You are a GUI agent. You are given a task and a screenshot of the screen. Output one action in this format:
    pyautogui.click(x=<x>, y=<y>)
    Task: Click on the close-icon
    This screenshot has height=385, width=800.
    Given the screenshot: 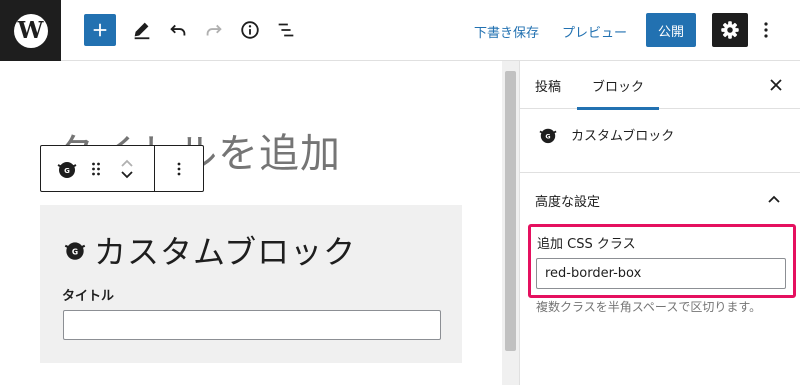 What is the action you would take?
    pyautogui.click(x=776, y=85)
    